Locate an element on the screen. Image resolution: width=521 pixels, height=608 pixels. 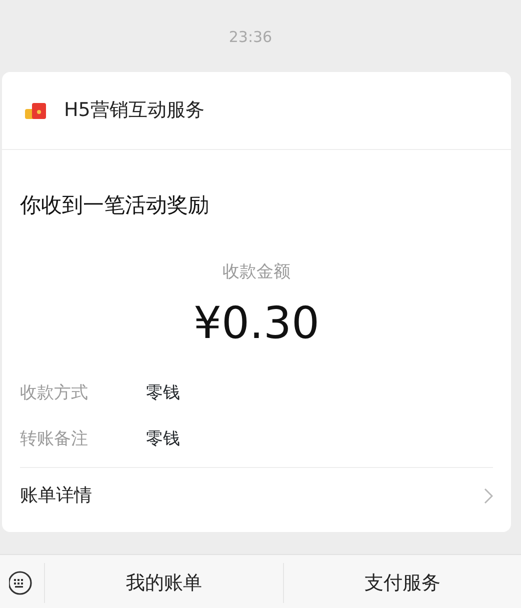
menu-button: 支付服务 is located at coordinates (401, 583).